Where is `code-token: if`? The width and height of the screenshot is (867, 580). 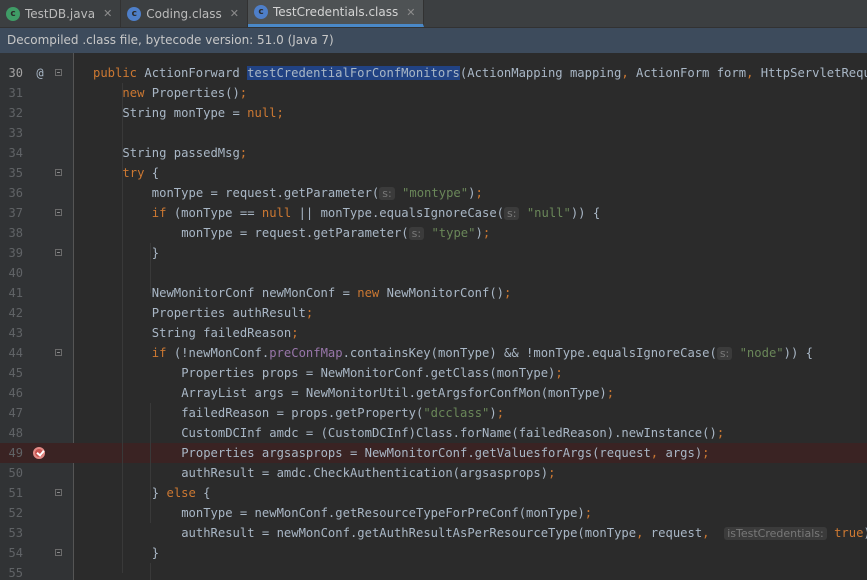
code-token: if is located at coordinates (159, 213).